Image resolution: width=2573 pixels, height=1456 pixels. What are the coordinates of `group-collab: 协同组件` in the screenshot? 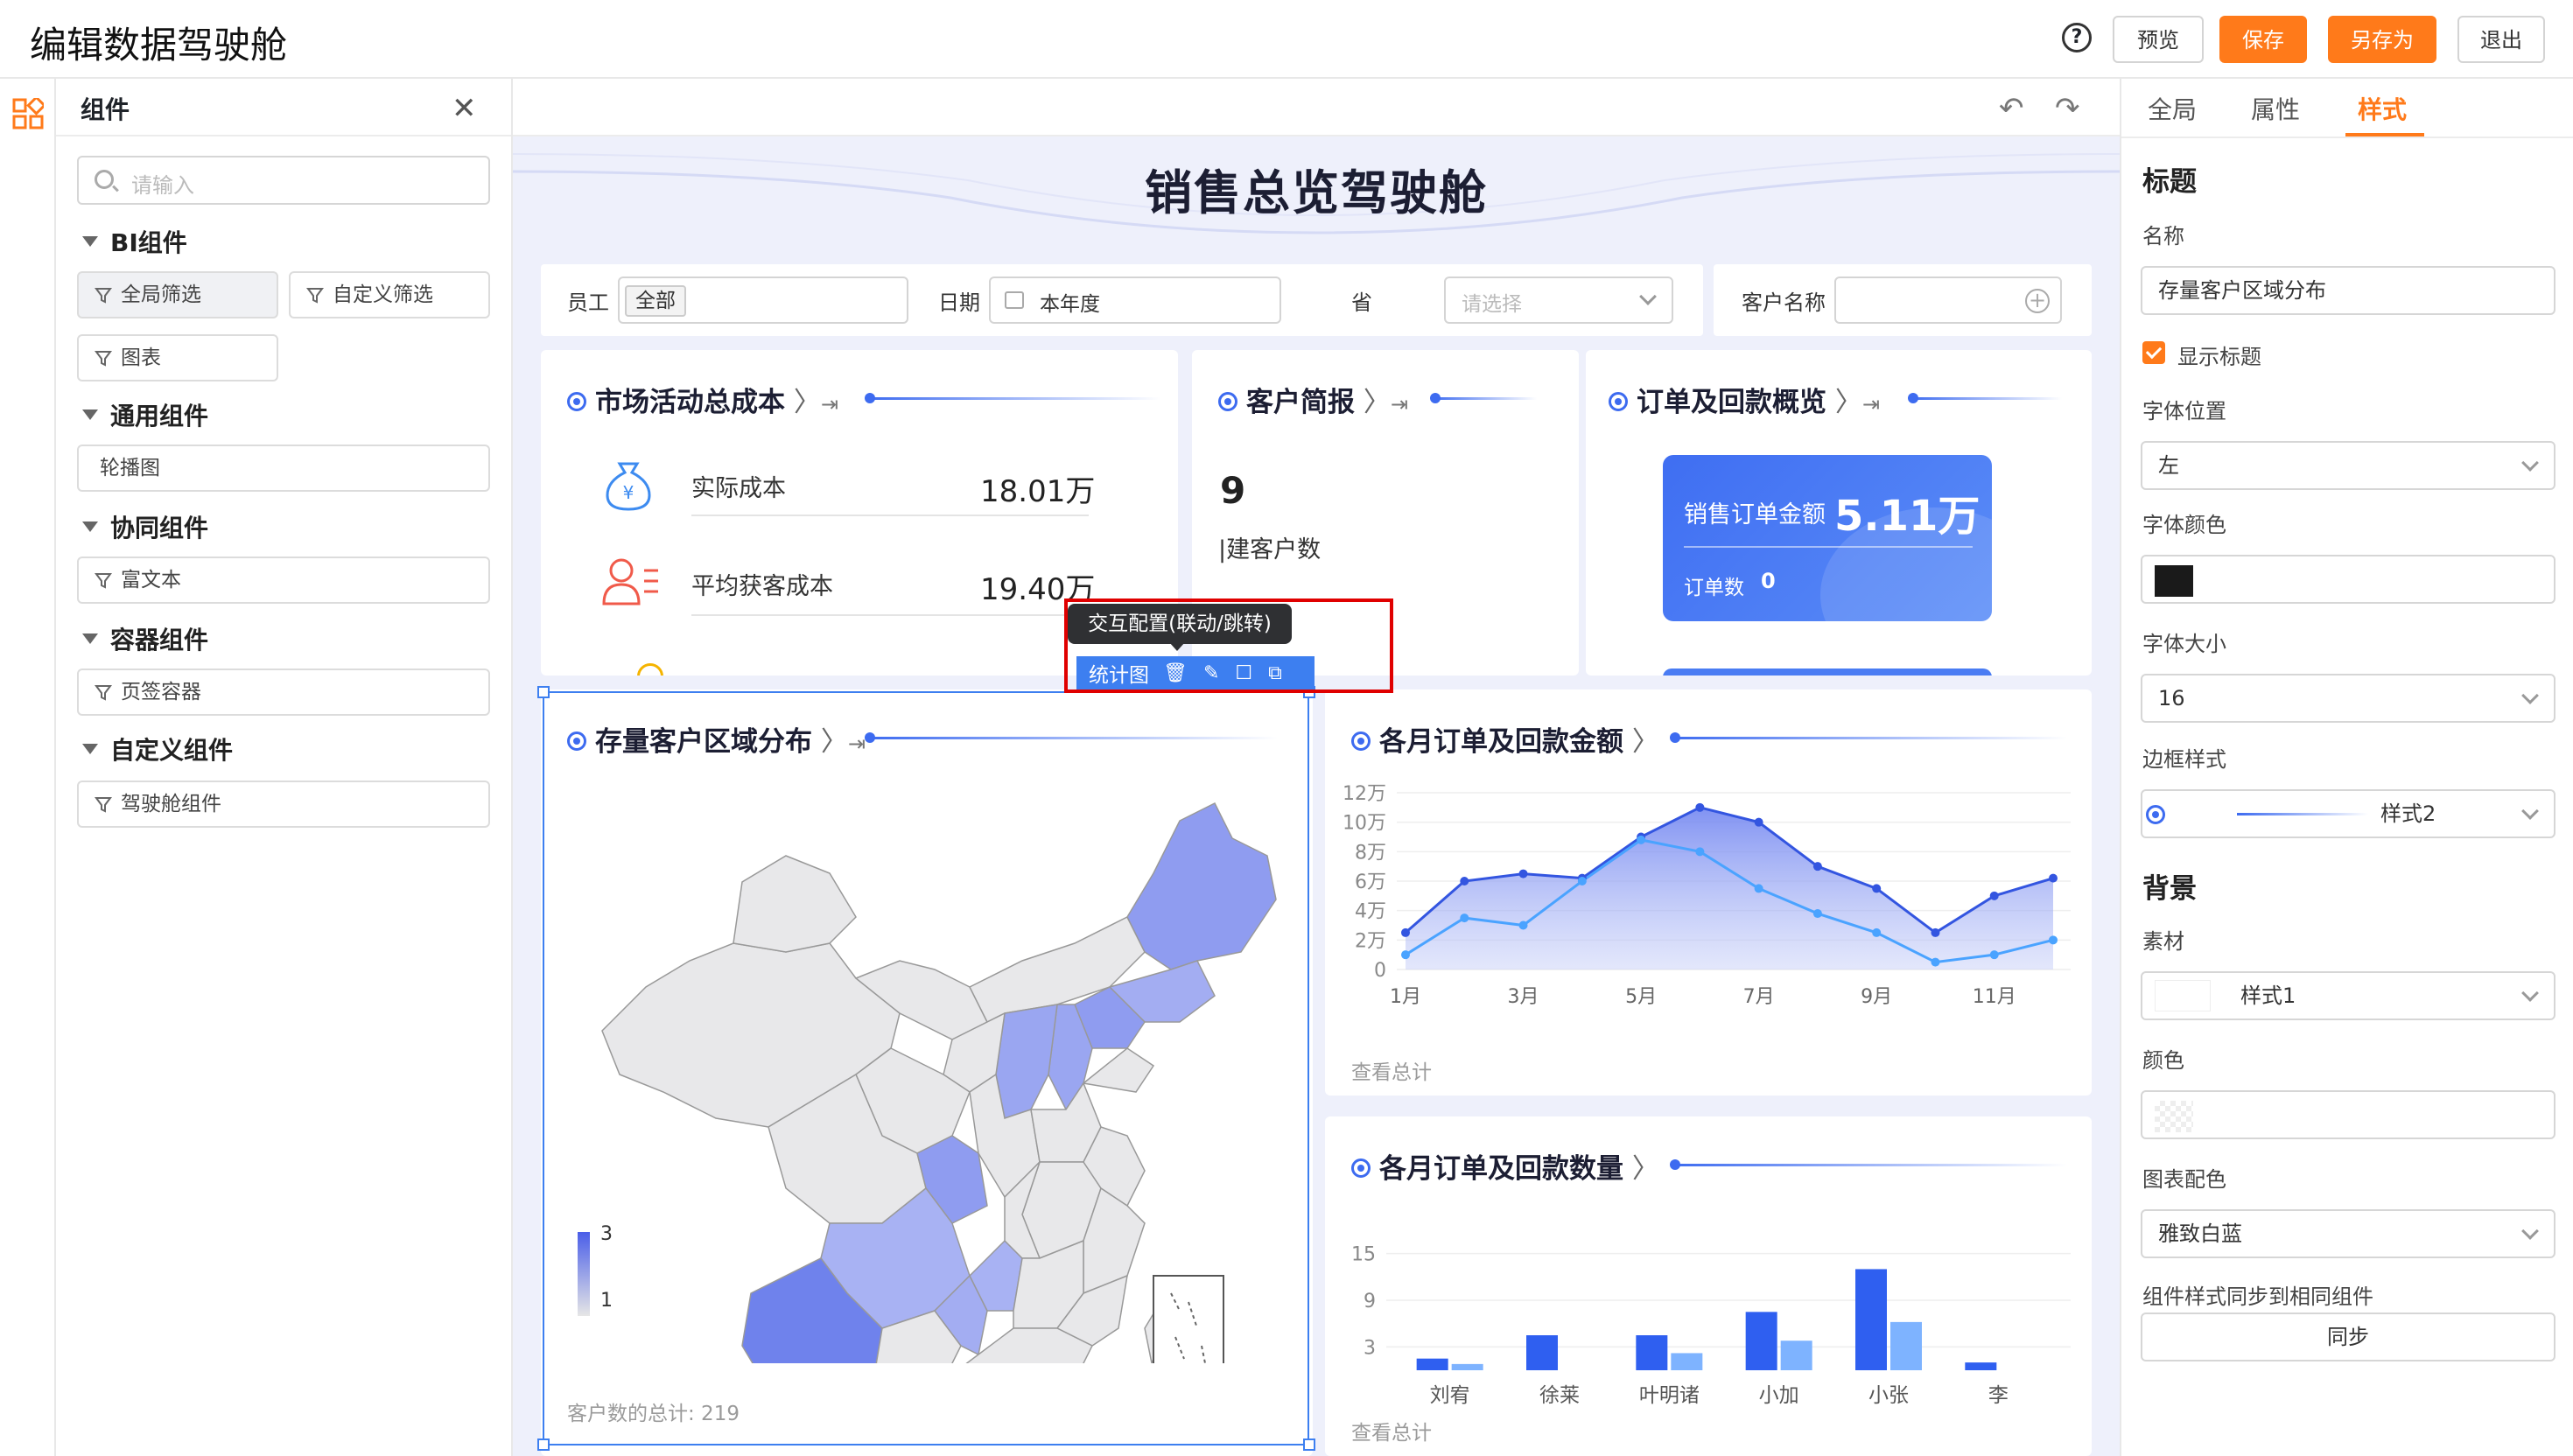 It's located at (145, 526).